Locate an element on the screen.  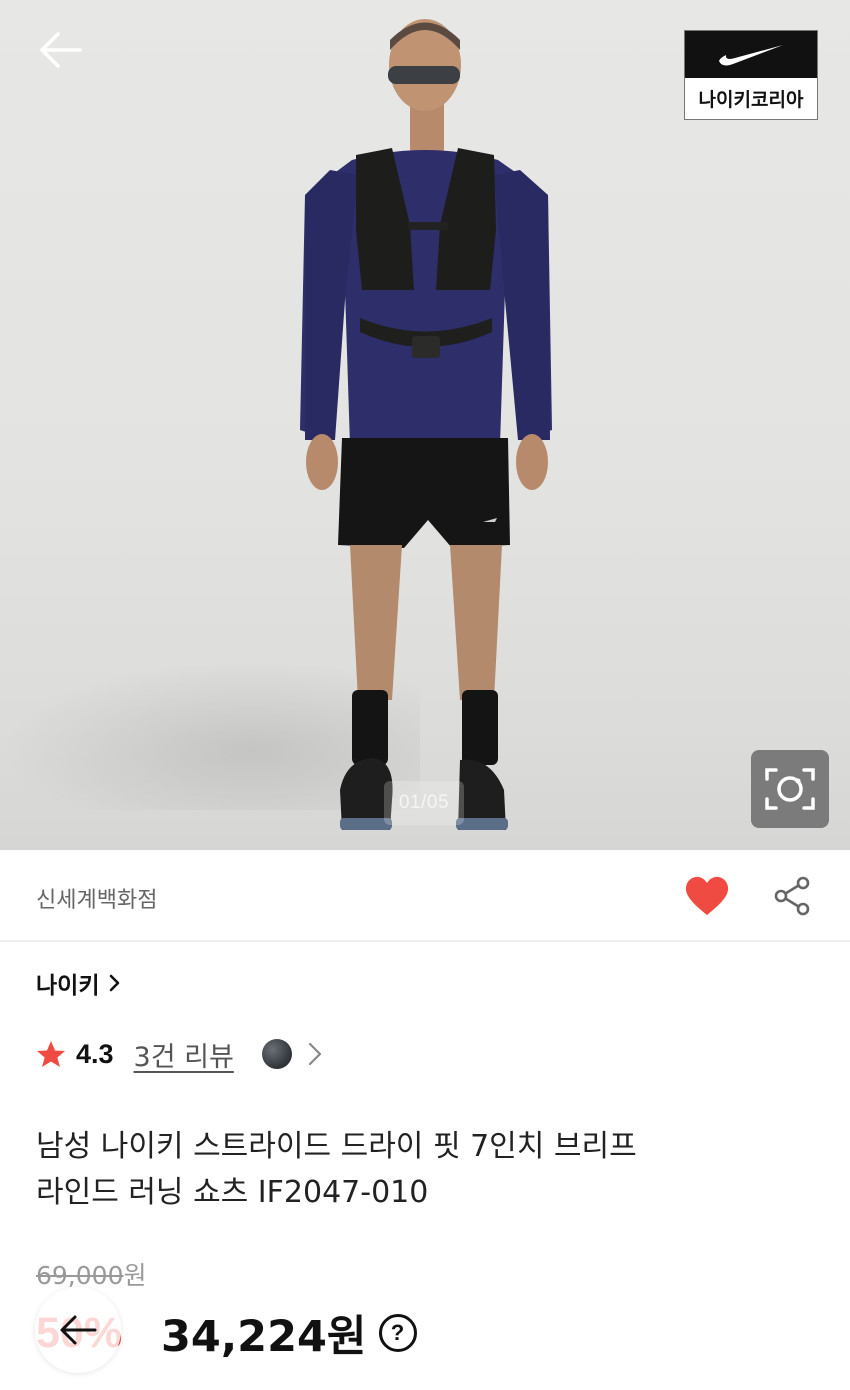
lens-search-icon is located at coordinates (790, 789).